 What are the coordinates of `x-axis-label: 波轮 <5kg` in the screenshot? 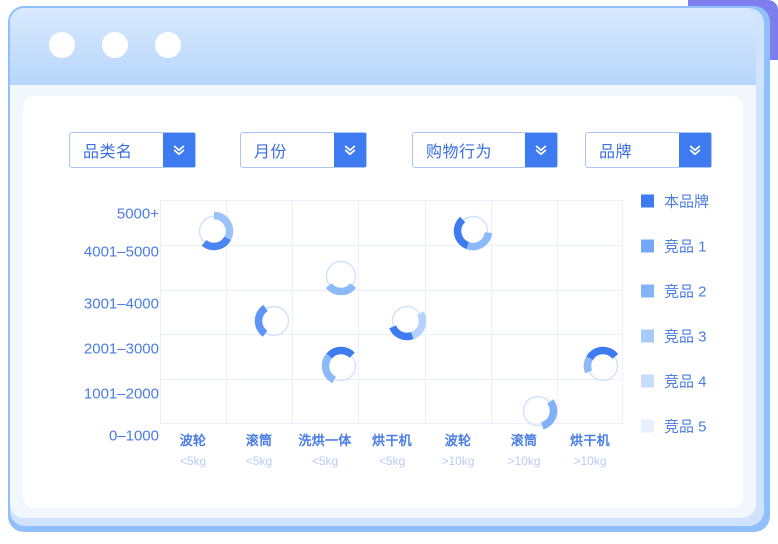 It's located at (193, 449).